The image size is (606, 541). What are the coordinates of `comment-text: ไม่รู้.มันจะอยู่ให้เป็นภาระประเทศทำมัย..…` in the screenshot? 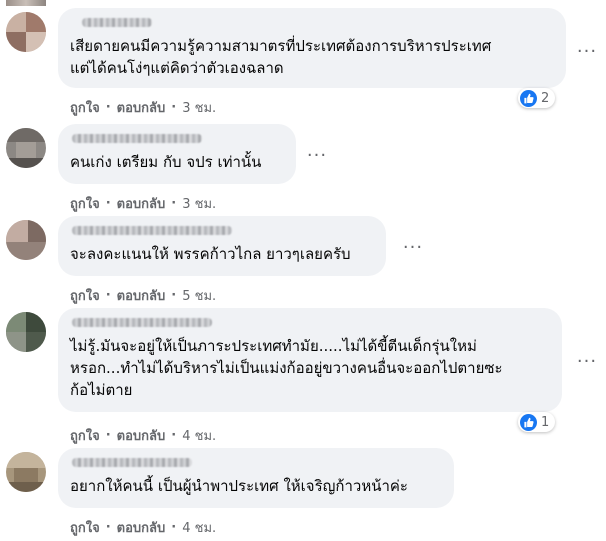 It's located at (286, 368).